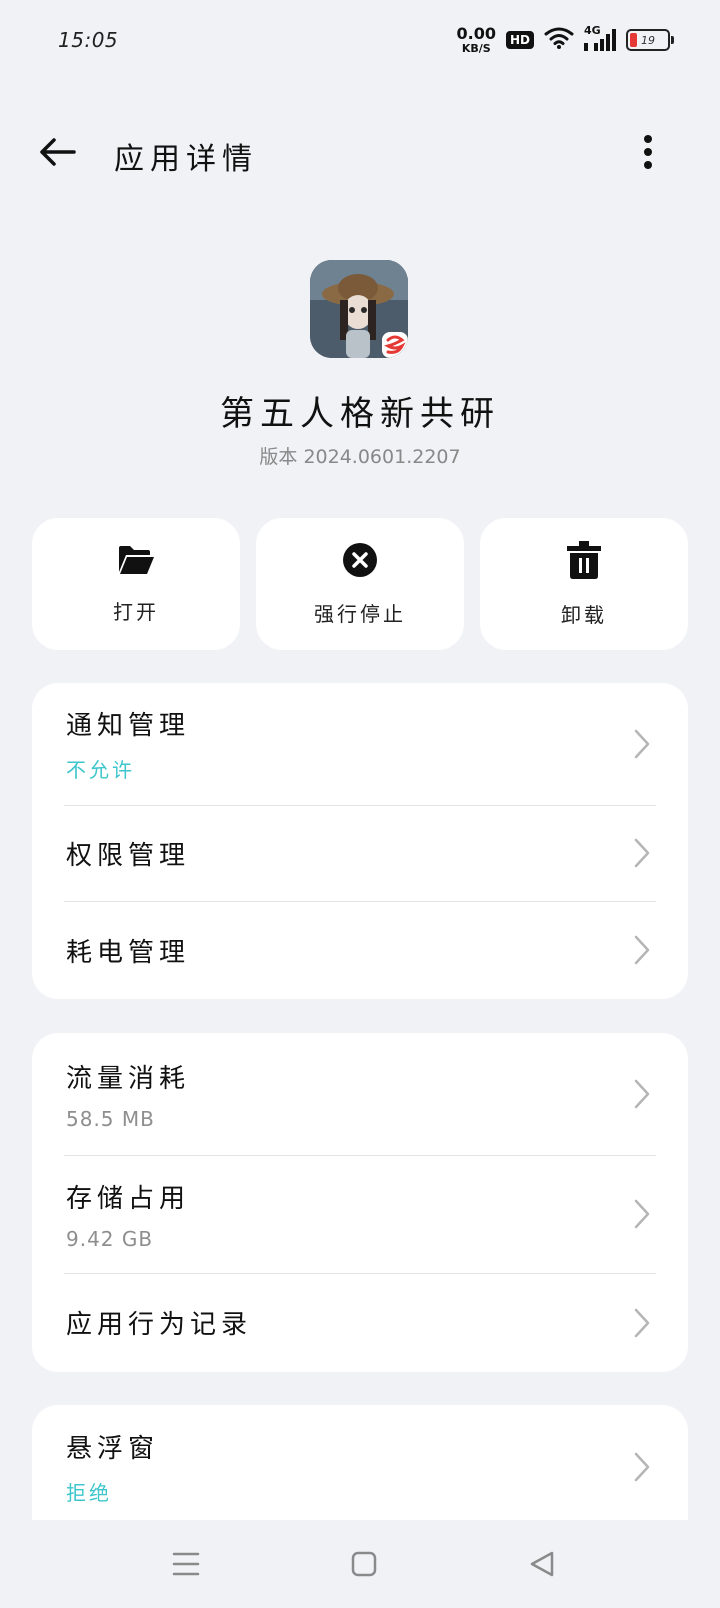 The image size is (720, 1608). Describe the element at coordinates (113, 1449) in the screenshot. I see `floating-window-title: 悬浮窗` at that location.